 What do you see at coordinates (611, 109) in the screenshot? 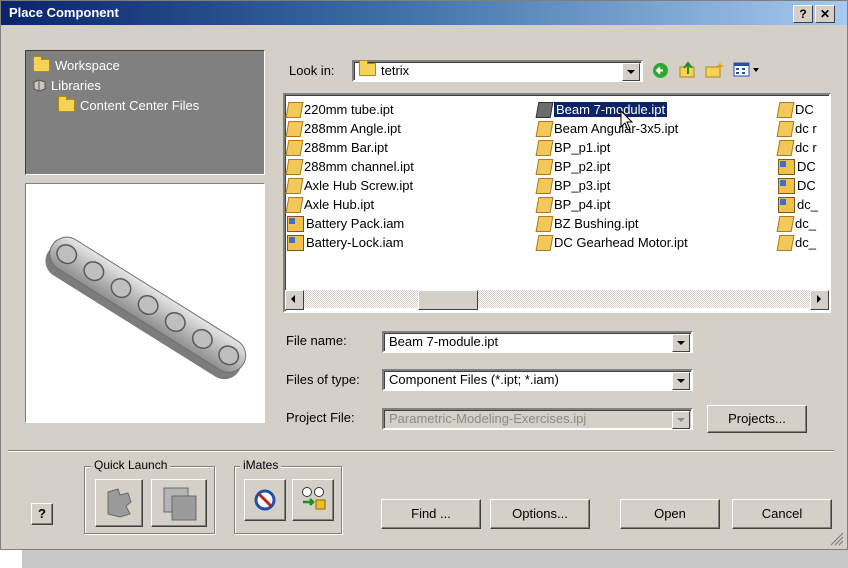
I see `file-name: Beam 7-module.ipt` at bounding box center [611, 109].